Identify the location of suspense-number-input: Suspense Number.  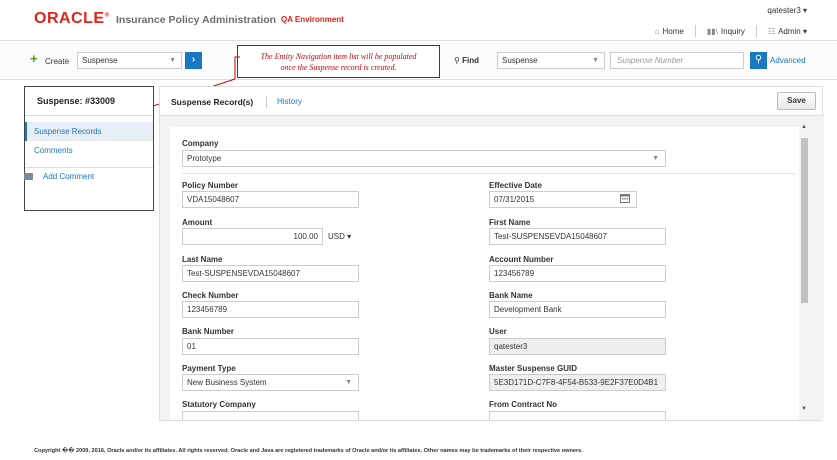
(677, 60).